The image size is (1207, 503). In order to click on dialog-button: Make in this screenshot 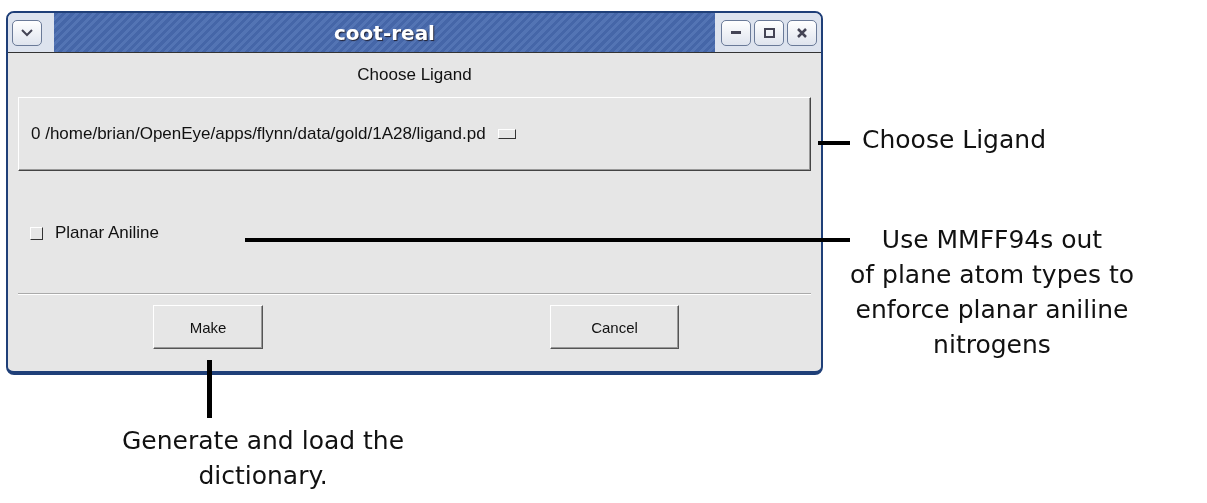, I will do `click(208, 327)`.